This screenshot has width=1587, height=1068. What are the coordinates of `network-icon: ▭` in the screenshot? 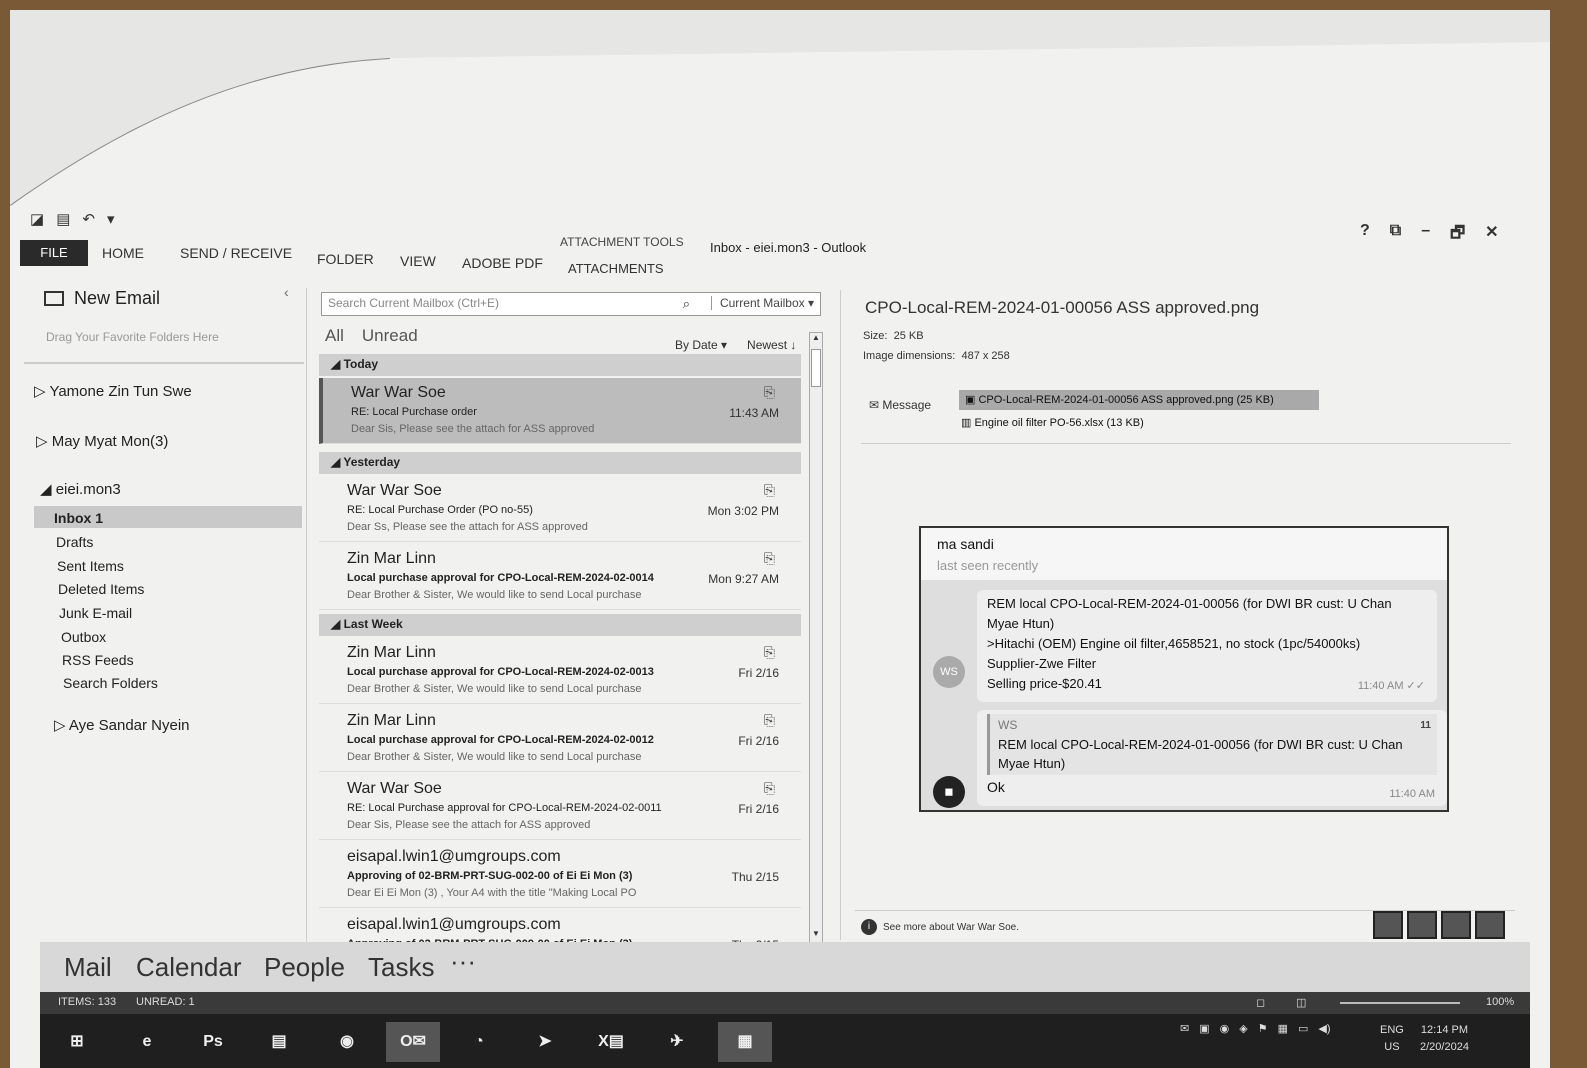 It's located at (1303, 1028).